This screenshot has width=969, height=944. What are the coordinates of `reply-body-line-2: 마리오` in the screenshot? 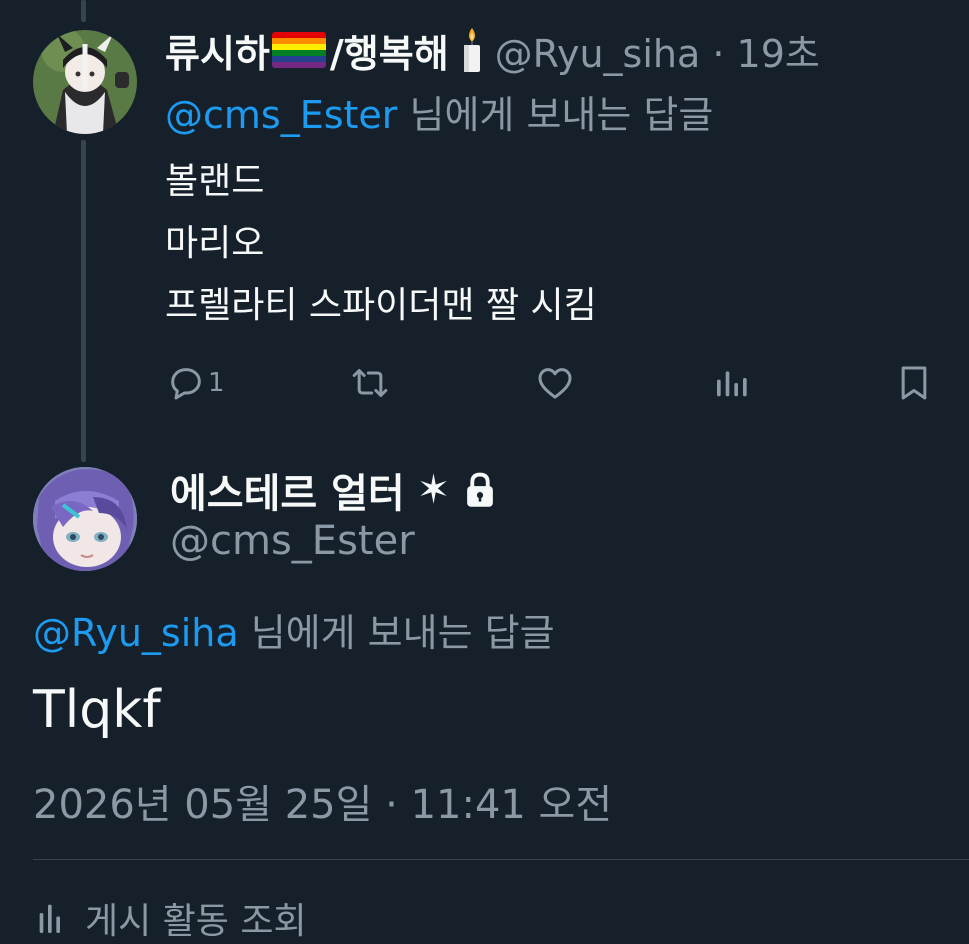 It's located at (215, 243).